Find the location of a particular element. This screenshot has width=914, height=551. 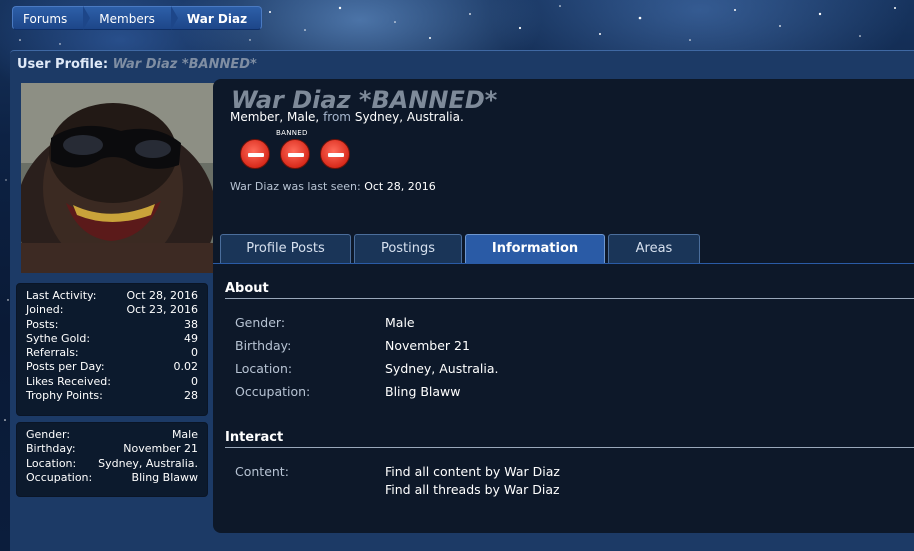

page-title-username: War Diaz *BANNED* is located at coordinates (184, 64).